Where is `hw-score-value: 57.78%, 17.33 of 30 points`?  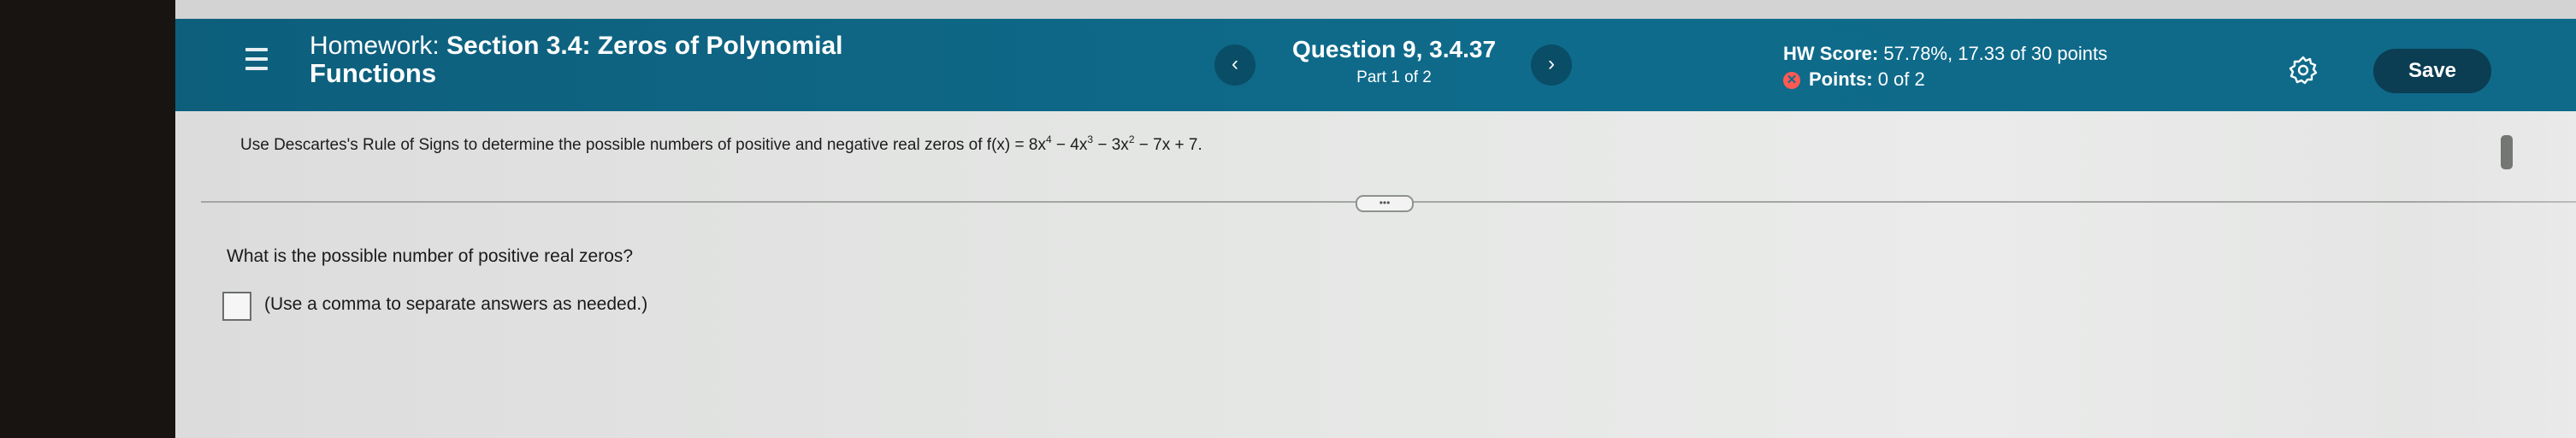
hw-score-value: 57.78%, 17.33 of 30 points is located at coordinates (1995, 53).